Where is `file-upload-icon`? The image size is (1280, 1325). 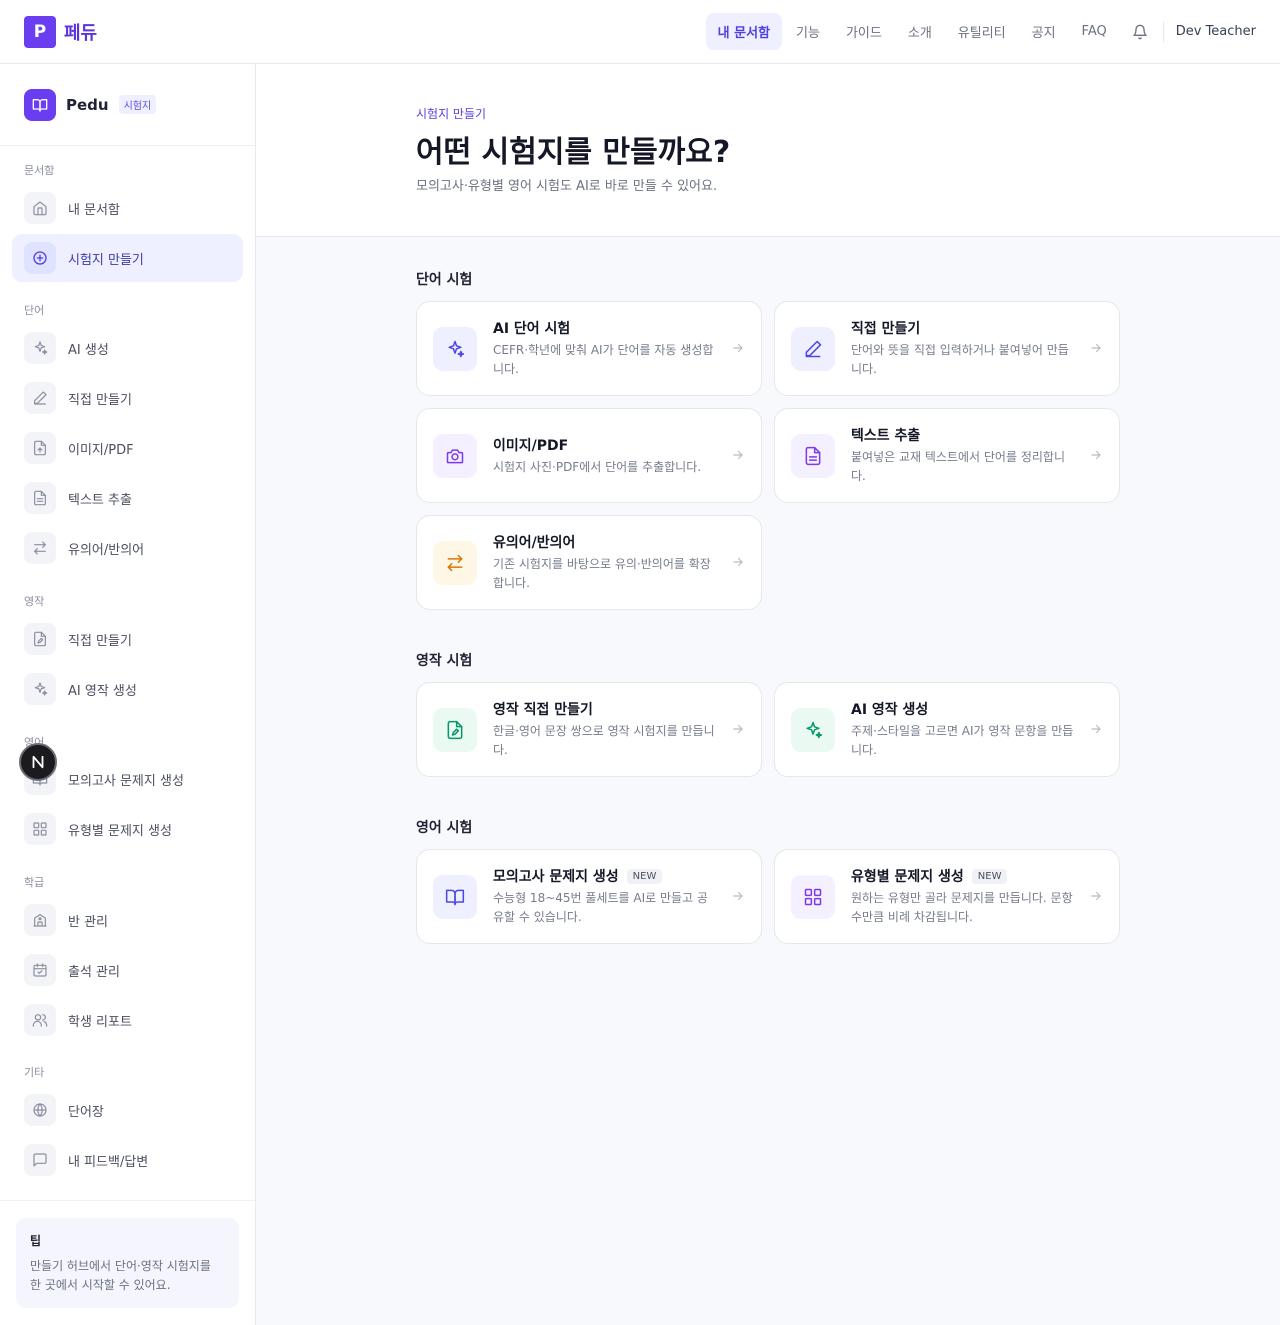
file-upload-icon is located at coordinates (40, 448).